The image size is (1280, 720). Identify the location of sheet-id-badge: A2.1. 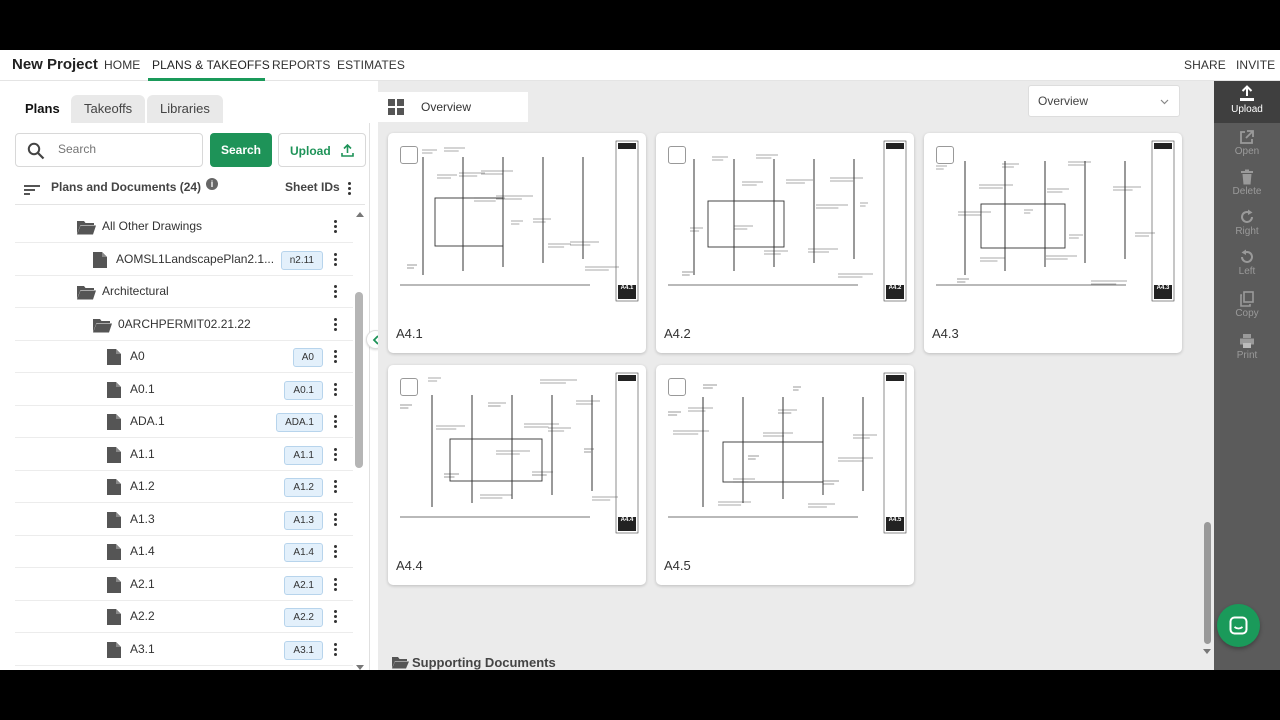
(303, 585).